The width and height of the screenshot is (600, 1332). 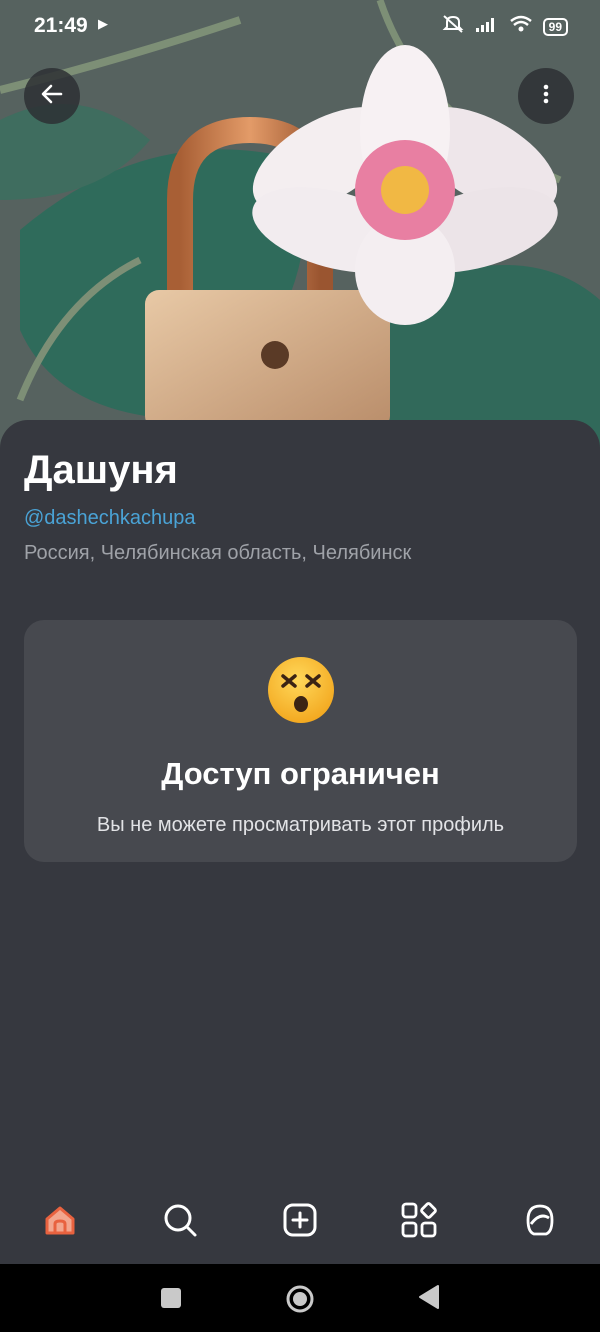 I want to click on circle-icon, so click(x=300, y=1301).